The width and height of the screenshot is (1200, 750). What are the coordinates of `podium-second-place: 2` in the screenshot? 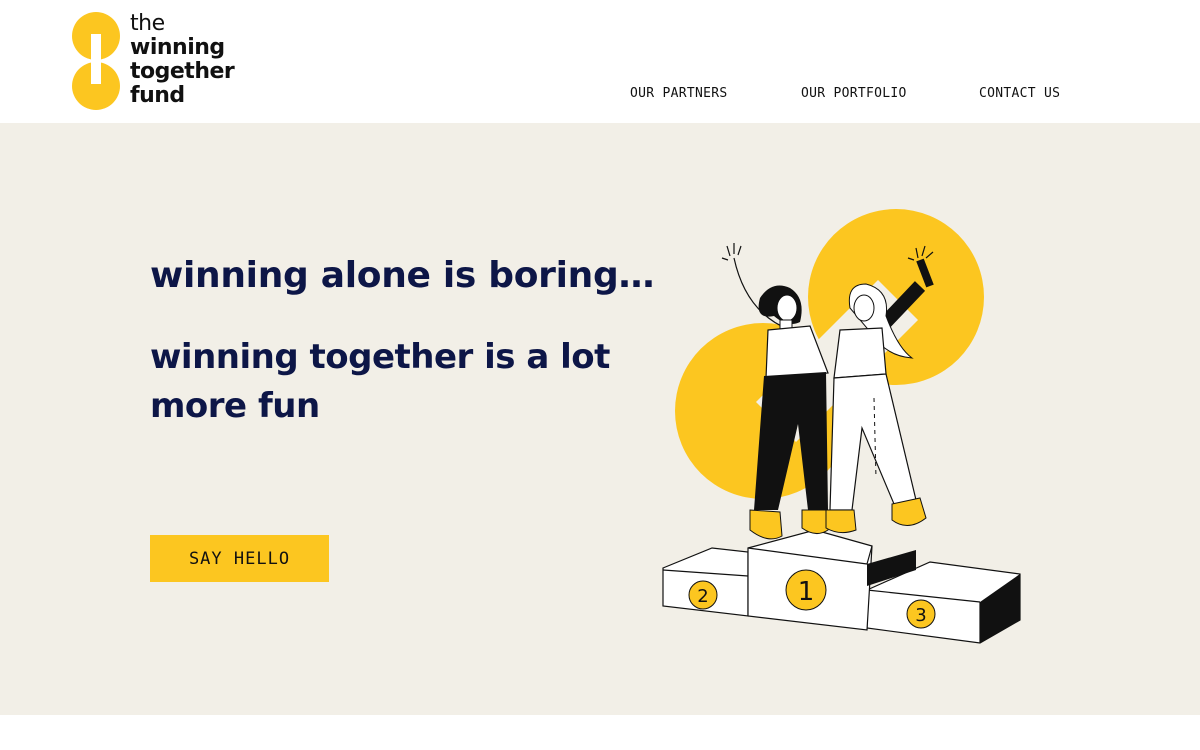 It's located at (705, 582).